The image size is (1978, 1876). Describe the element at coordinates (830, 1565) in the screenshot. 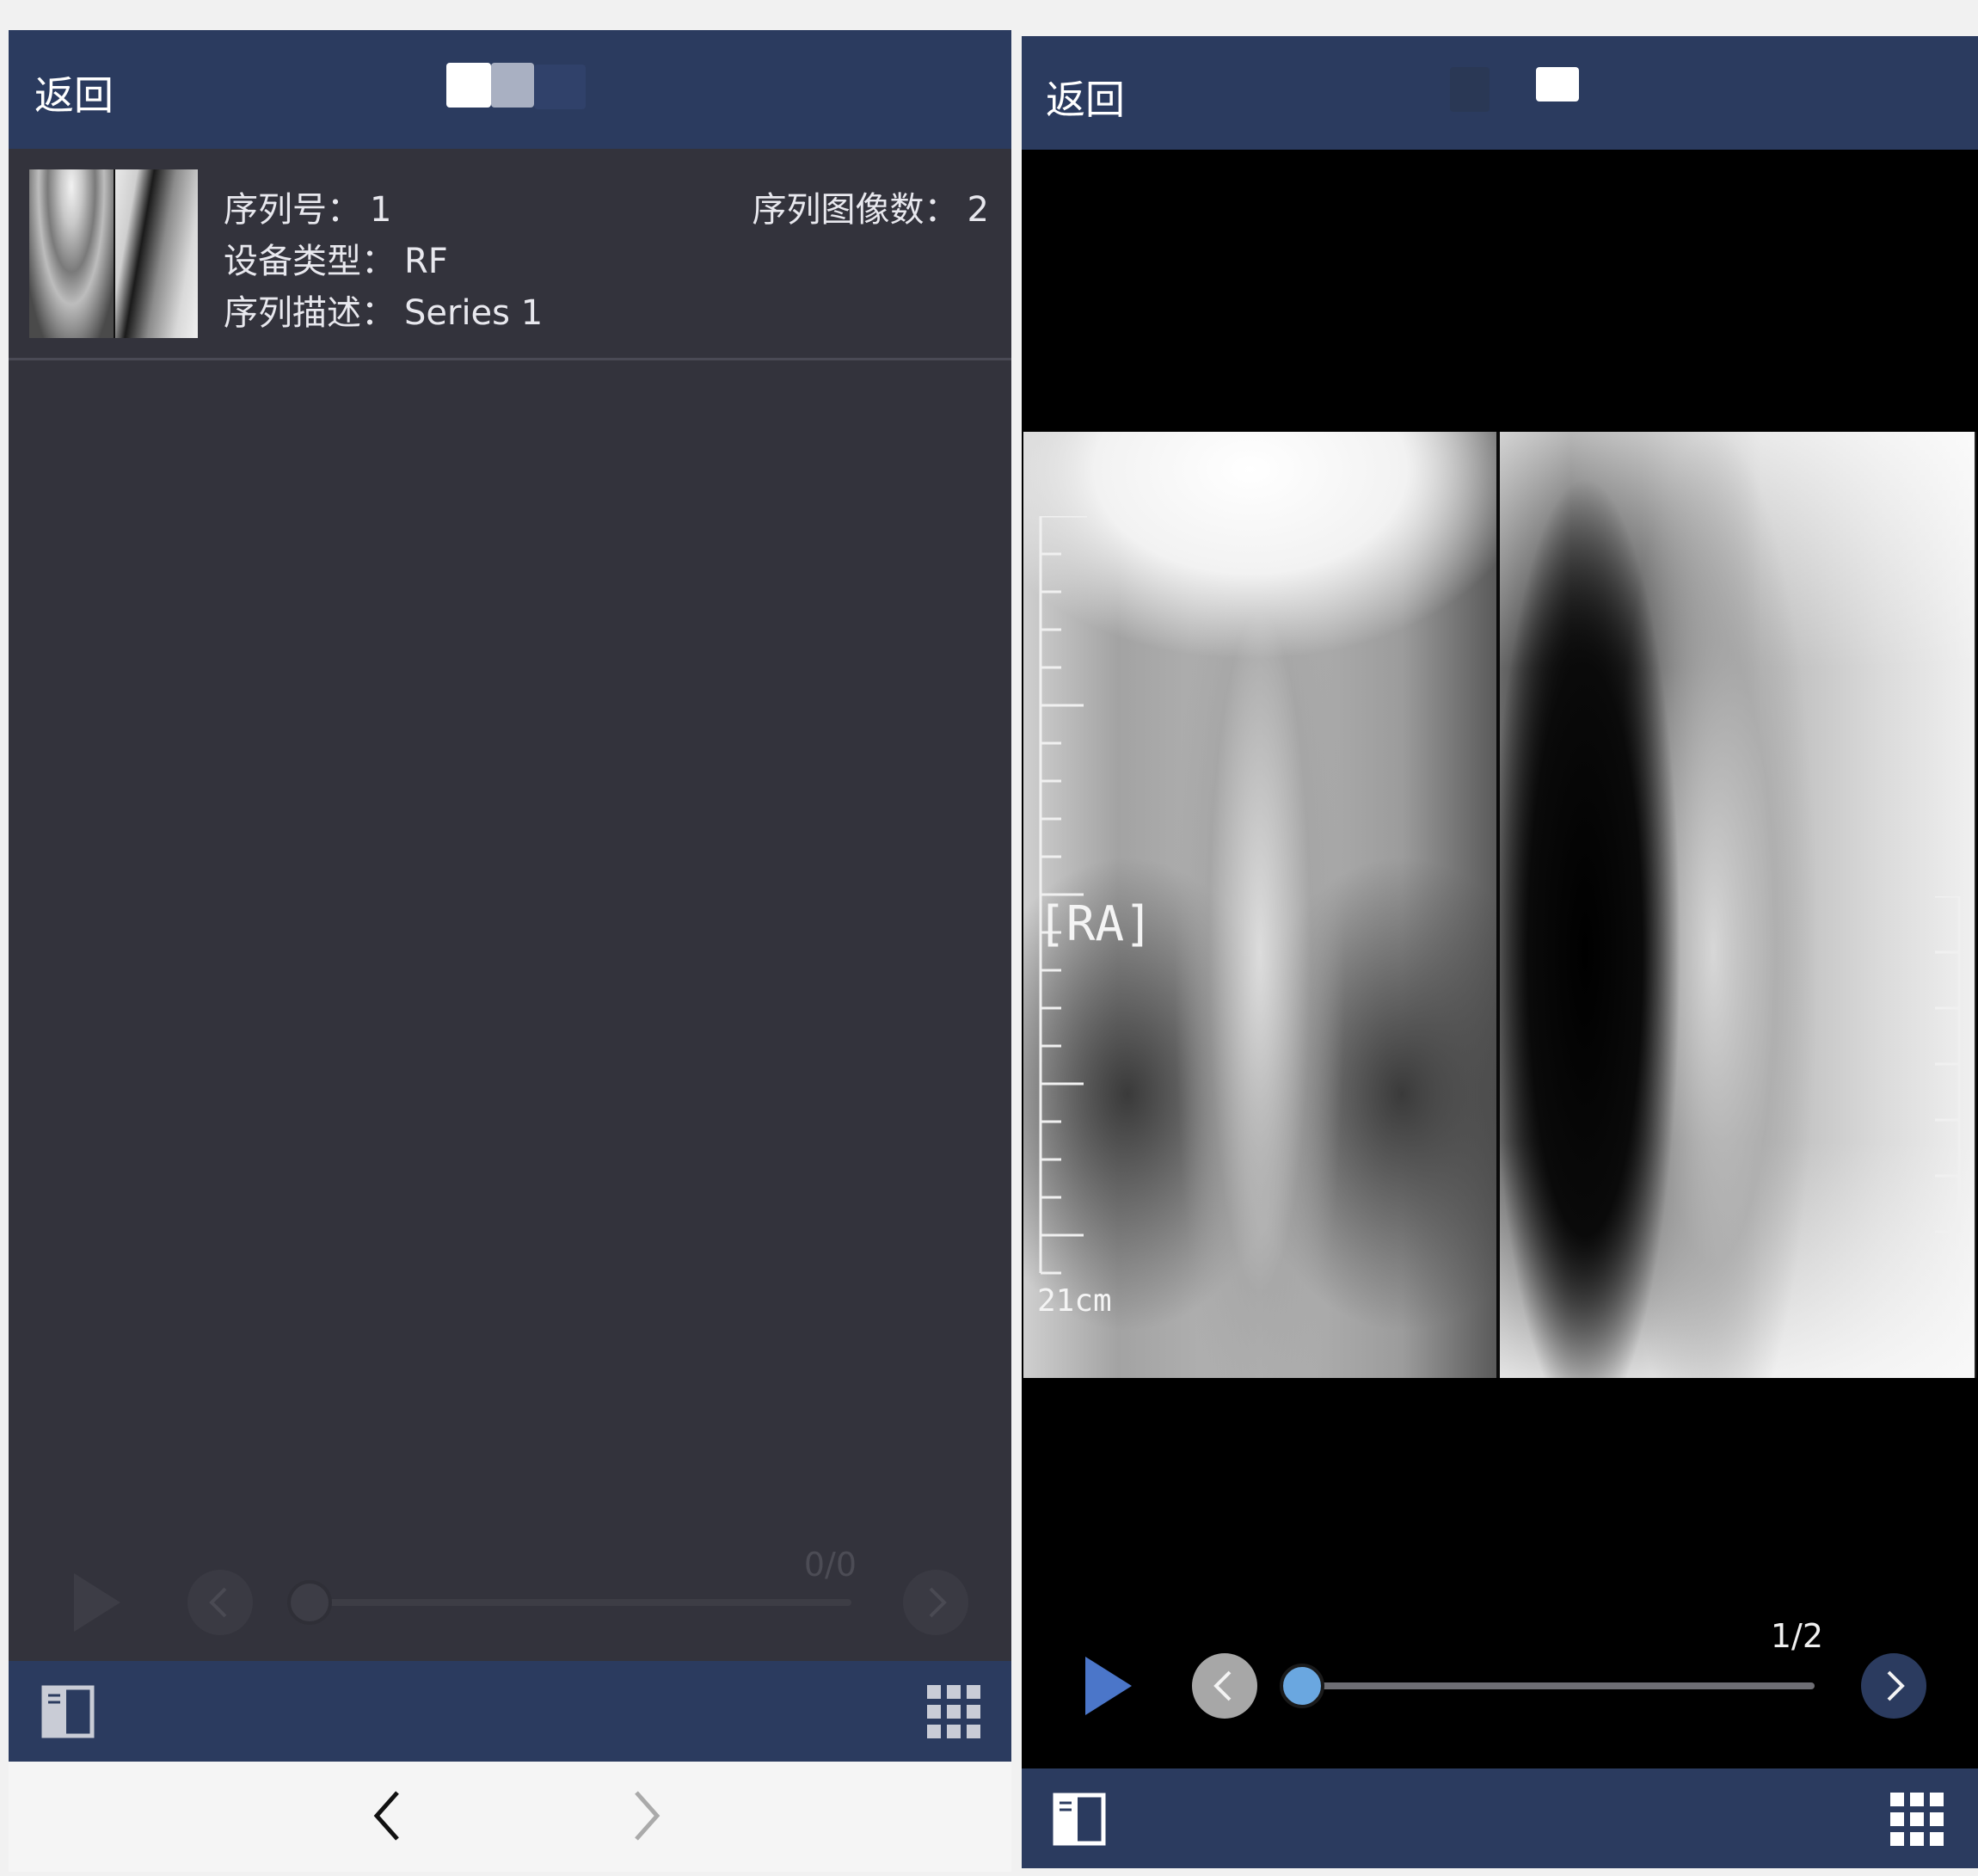

I see `image-counter: 0/0` at that location.